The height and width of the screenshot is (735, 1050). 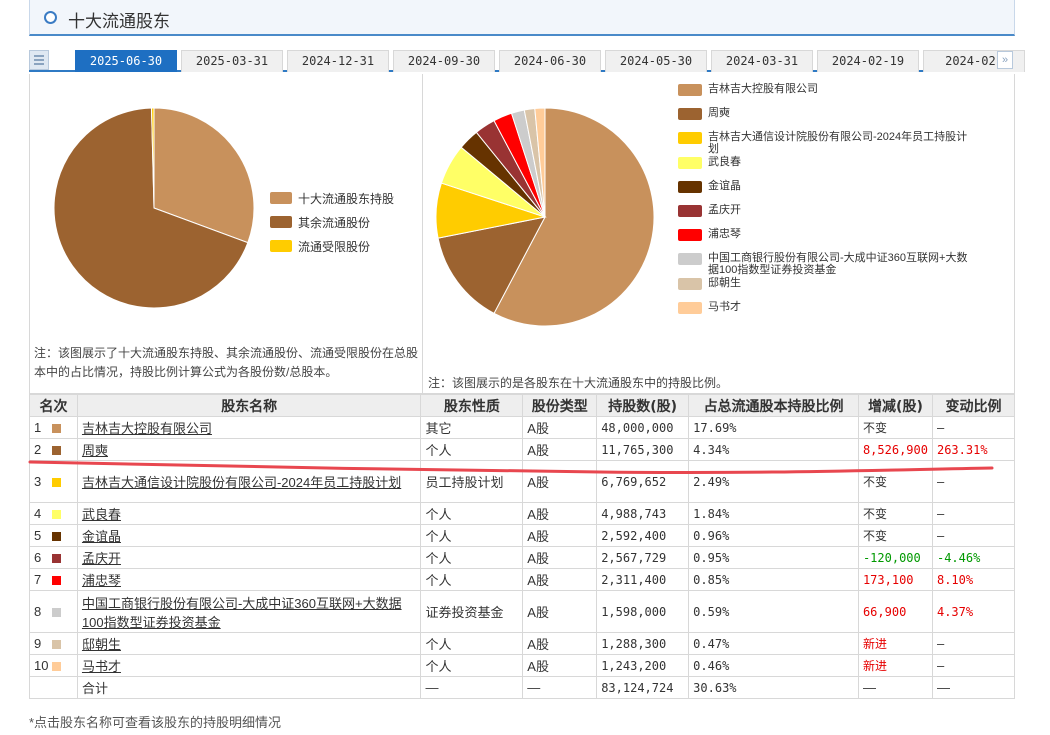 What do you see at coordinates (823, 239) in the screenshot?
I see `holder-legend-item-7: 浦忠琴` at bounding box center [823, 239].